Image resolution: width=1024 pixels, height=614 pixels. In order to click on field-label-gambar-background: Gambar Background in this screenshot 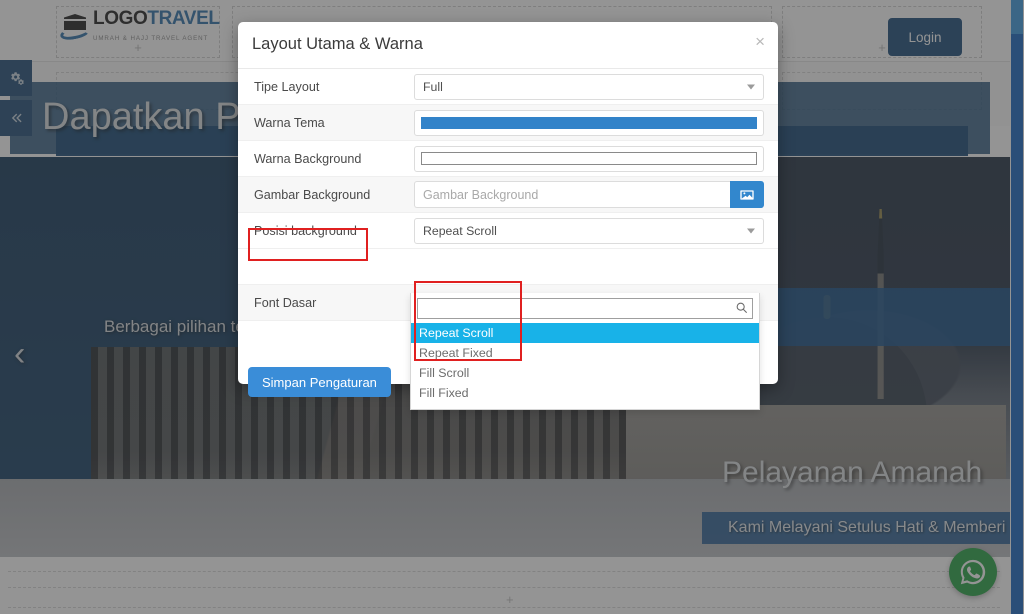, I will do `click(312, 194)`.